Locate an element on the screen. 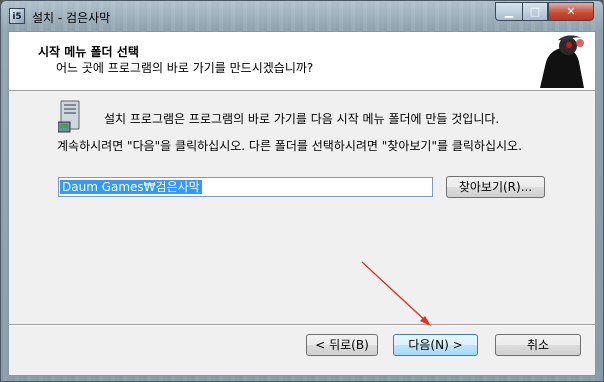  app-icon: i5 is located at coordinates (17, 16).